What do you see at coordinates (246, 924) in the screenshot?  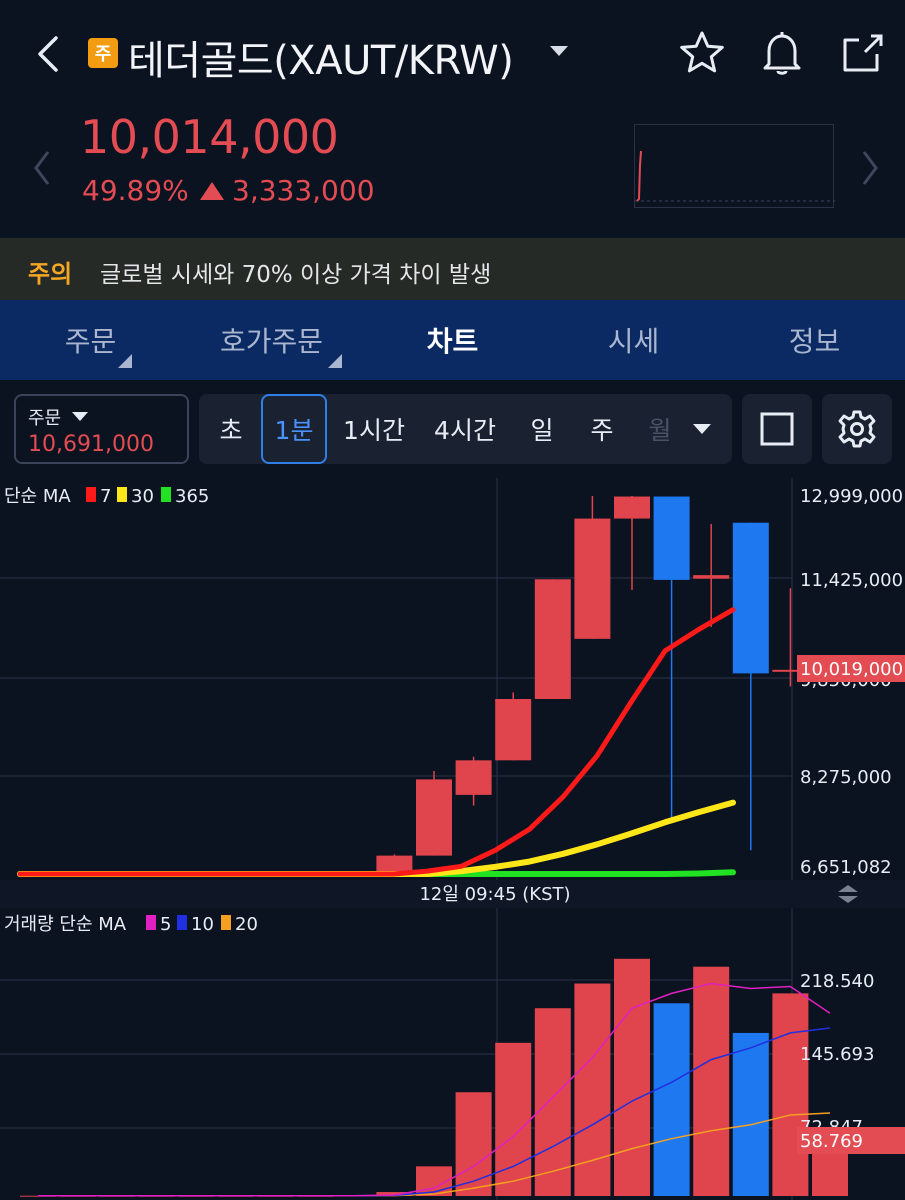 I see `vol-ma20-label: 20` at bounding box center [246, 924].